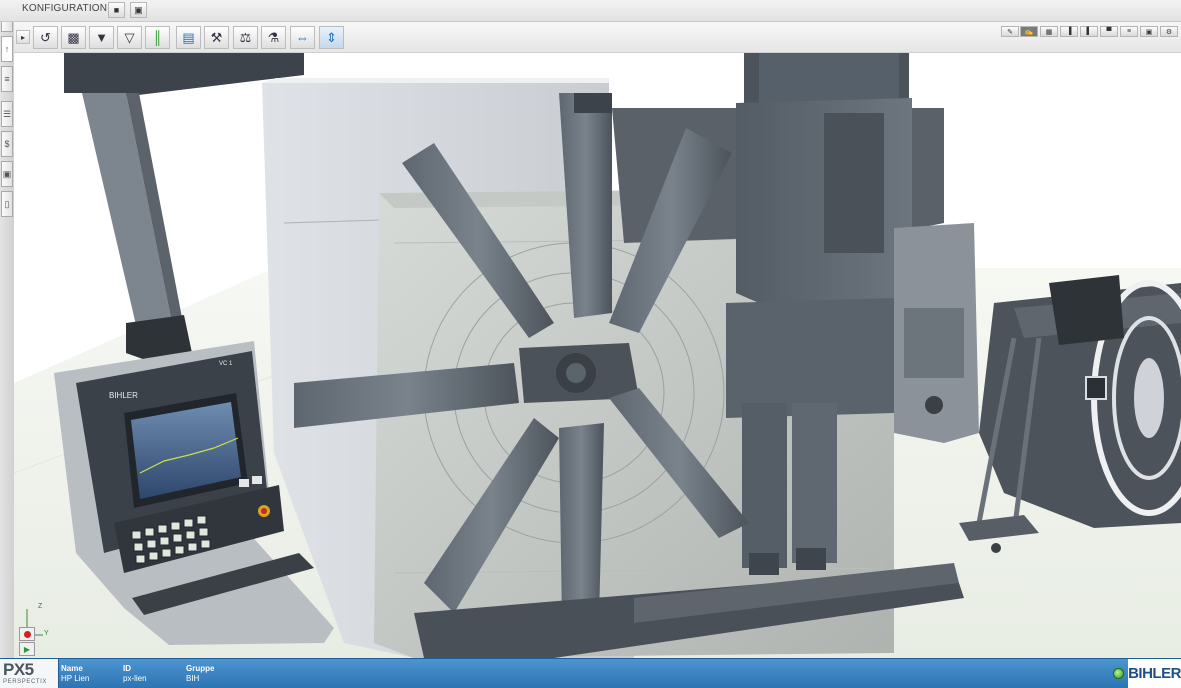  What do you see at coordinates (129, 37) in the screenshot?
I see `tool-unit-alt-icon: ▽` at bounding box center [129, 37].